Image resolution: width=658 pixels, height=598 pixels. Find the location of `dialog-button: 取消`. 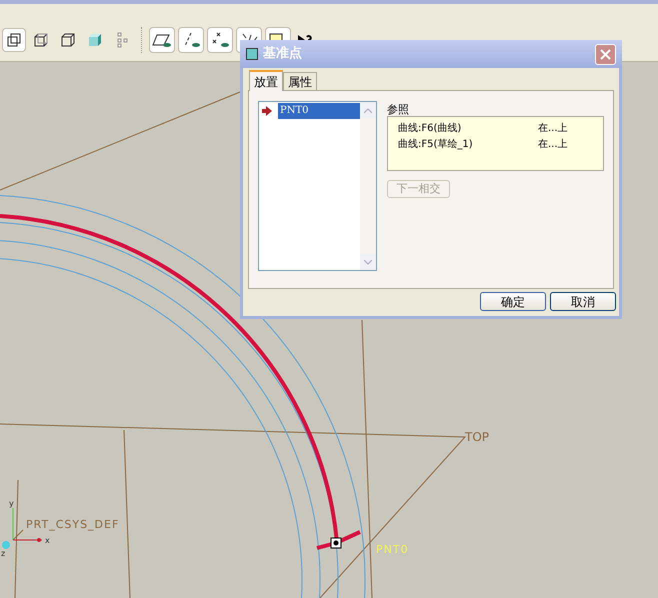

dialog-button: 取消 is located at coordinates (583, 301).